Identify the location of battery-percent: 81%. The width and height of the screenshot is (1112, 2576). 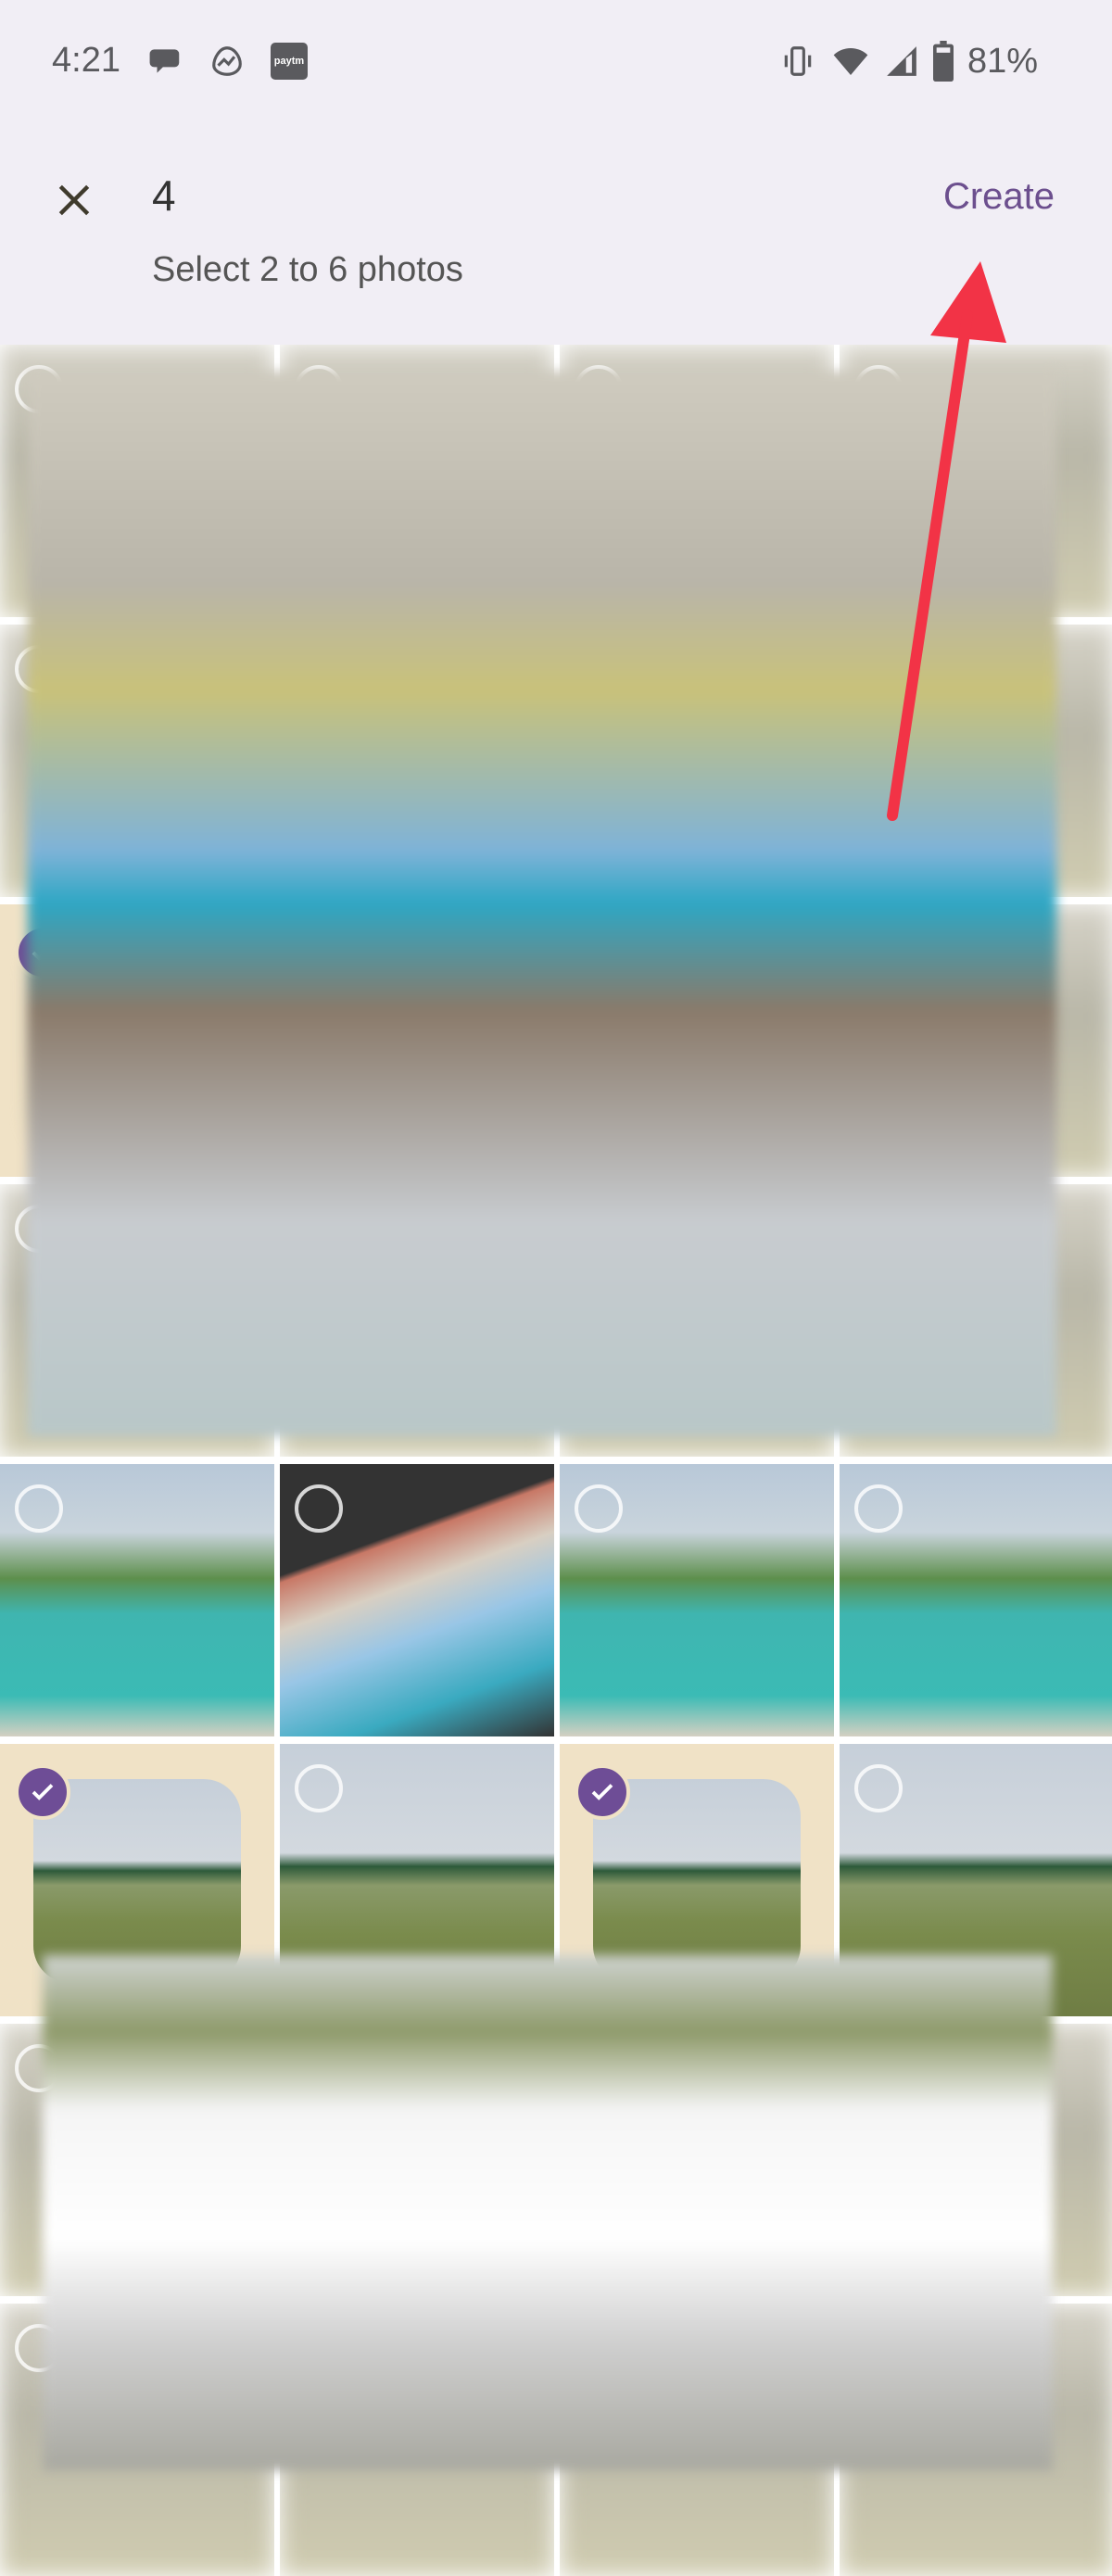
(1002, 61).